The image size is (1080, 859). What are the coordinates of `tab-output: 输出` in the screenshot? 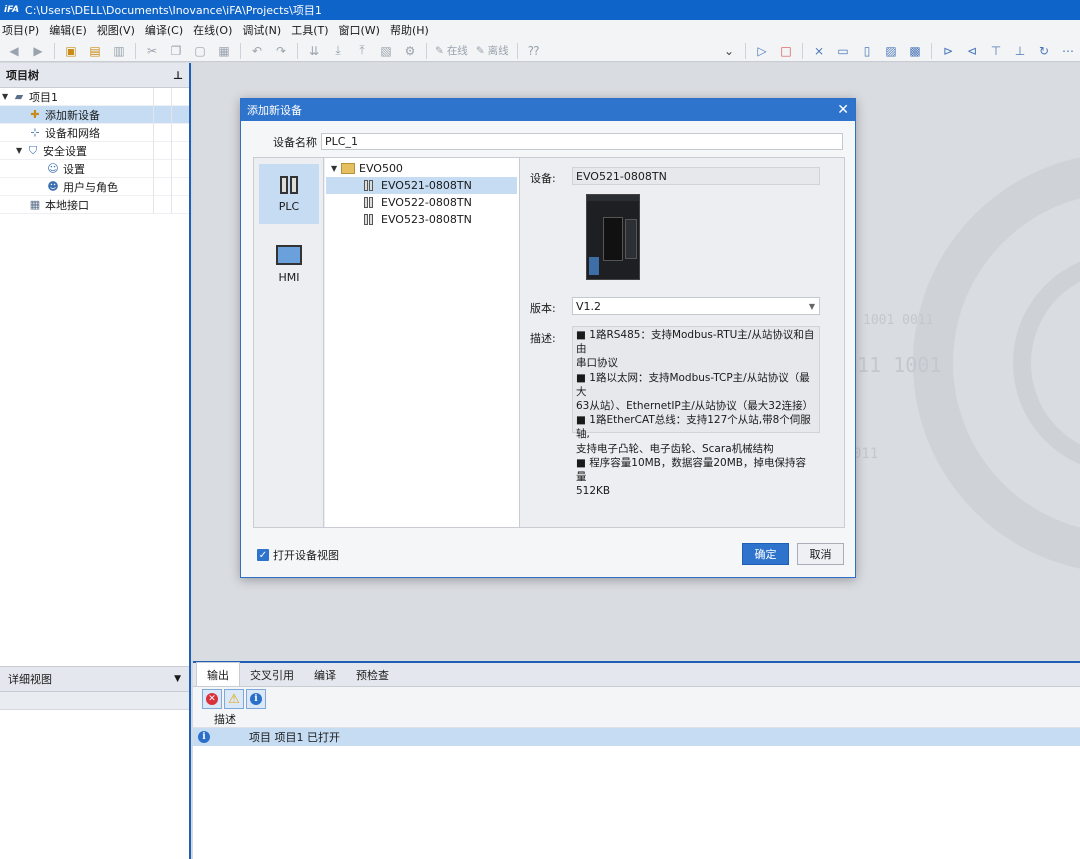 It's located at (218, 674).